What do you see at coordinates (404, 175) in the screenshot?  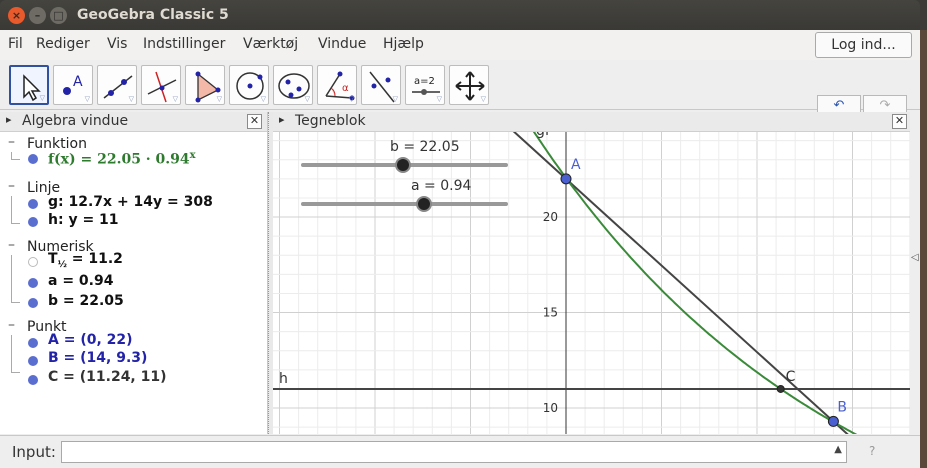 I see `sliders: b = 22.05 a = 0.94` at bounding box center [404, 175].